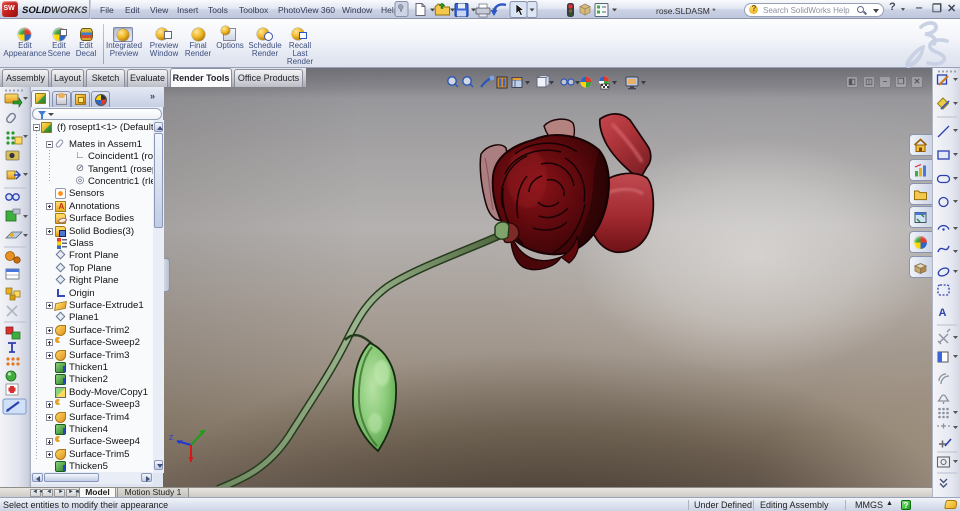 Image resolution: width=960 pixels, height=511 pixels. Describe the element at coordinates (171, 438) in the screenshot. I see `svg-text: Z` at that location.